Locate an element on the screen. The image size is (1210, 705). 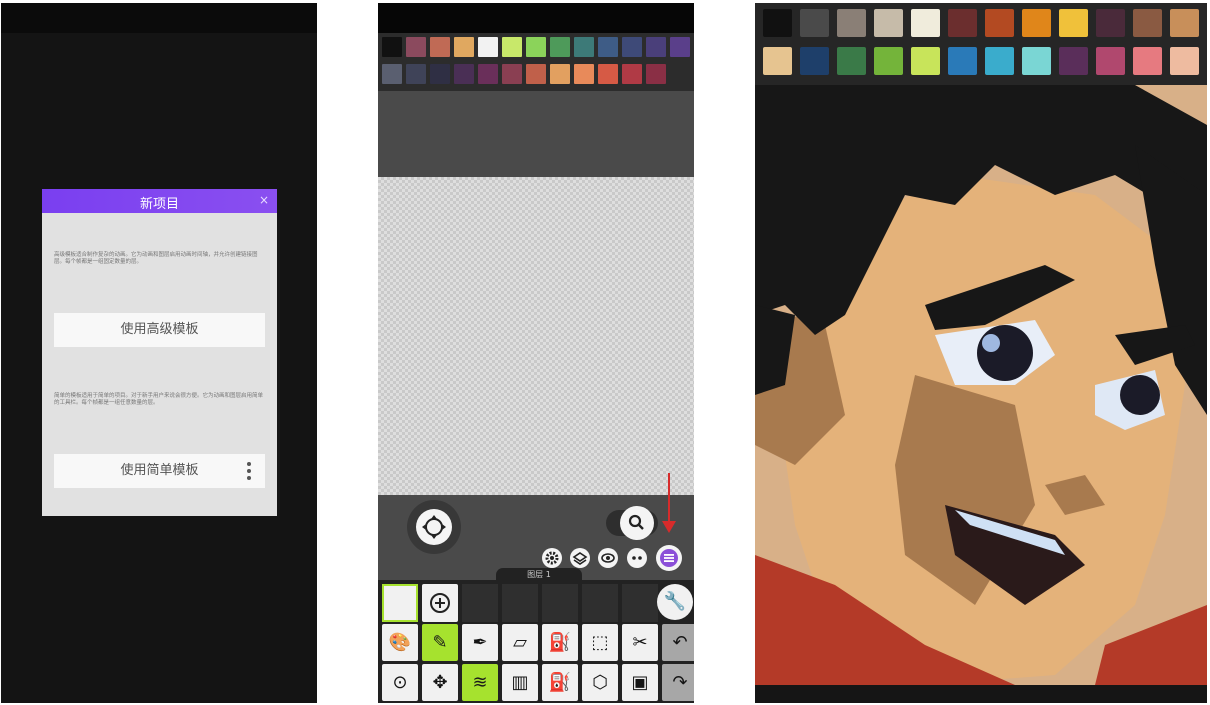
frame-thumbnail-selected is located at coordinates (400, 603).